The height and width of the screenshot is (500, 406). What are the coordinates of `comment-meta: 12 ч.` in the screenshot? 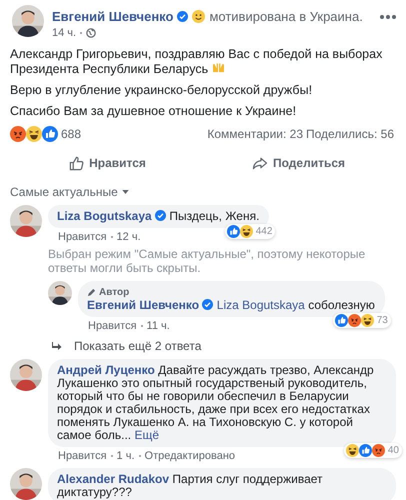 It's located at (128, 237).